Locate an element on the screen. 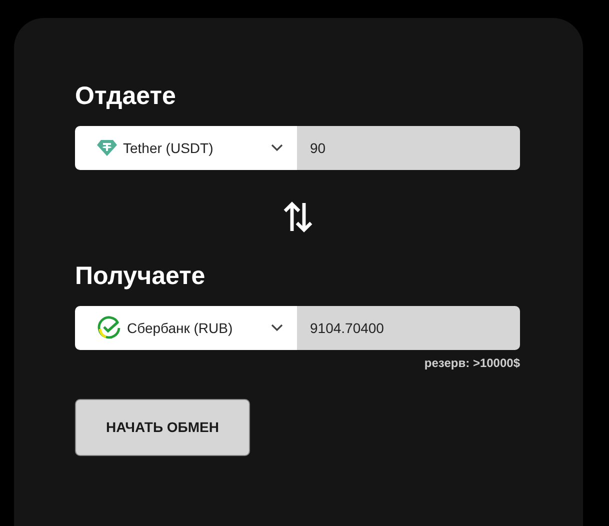  section-heading: Получаете is located at coordinates (140, 276).